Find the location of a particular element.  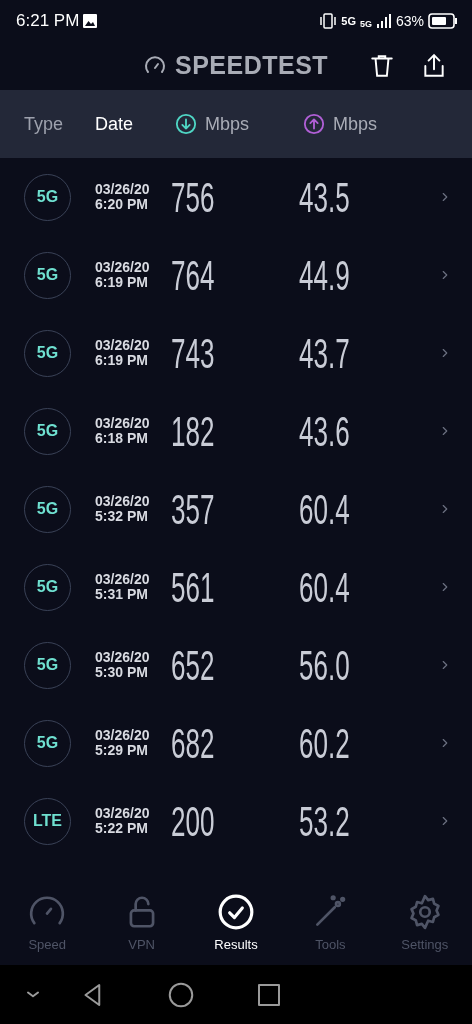

download-icon is located at coordinates (186, 124).